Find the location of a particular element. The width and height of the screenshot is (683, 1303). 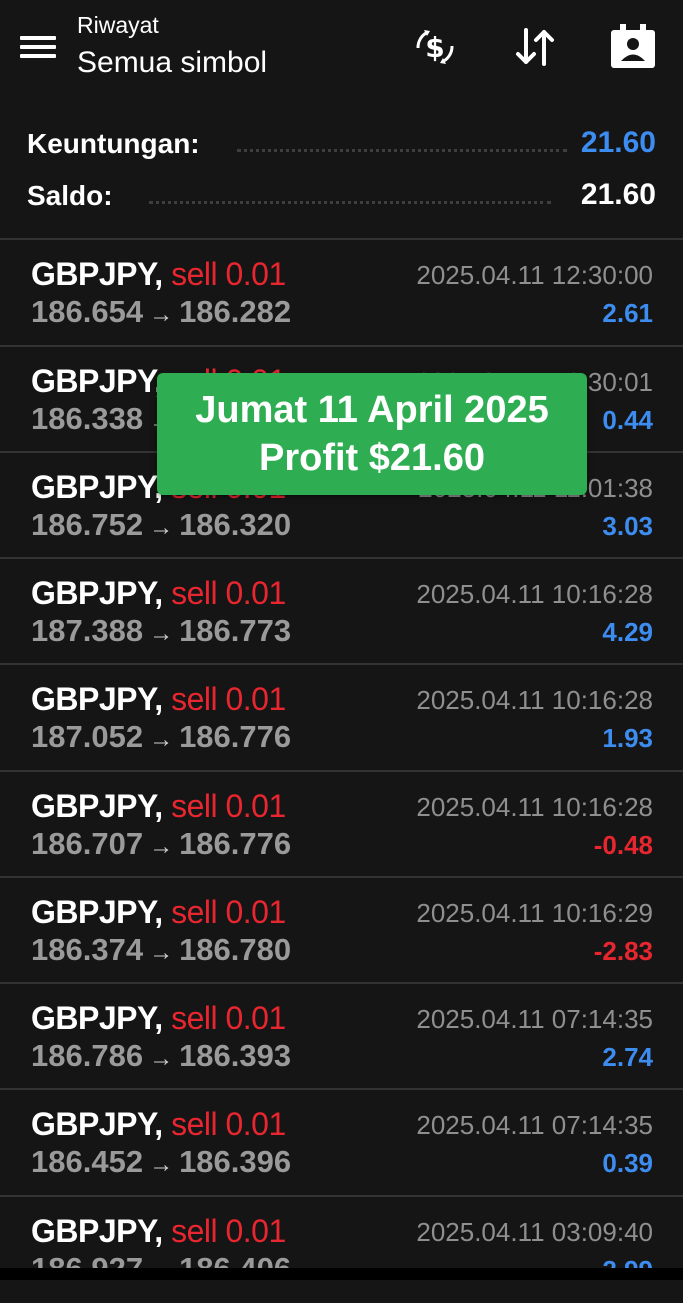

open-price: 186.374 is located at coordinates (87, 949).